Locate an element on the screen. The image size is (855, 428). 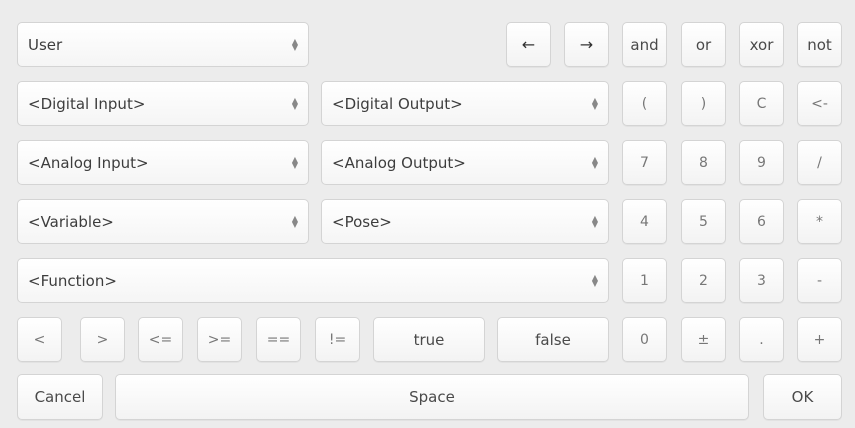
open-paren-label: ( is located at coordinates (644, 103).